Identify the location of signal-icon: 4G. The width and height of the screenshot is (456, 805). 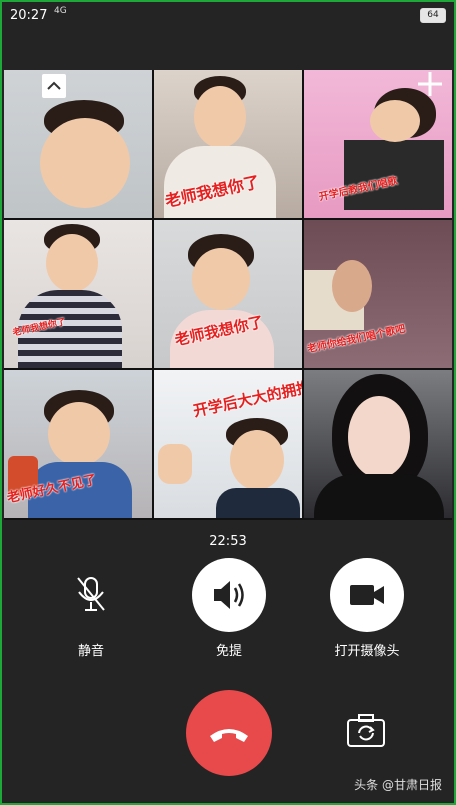
(60, 11).